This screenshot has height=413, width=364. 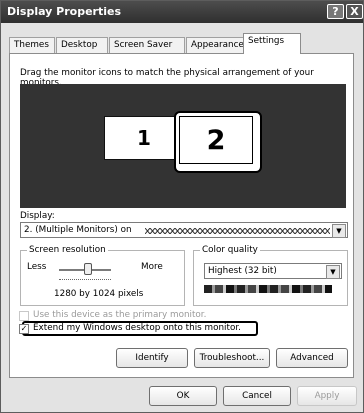 I want to click on monitor-2-label: 2, so click(x=216, y=140).